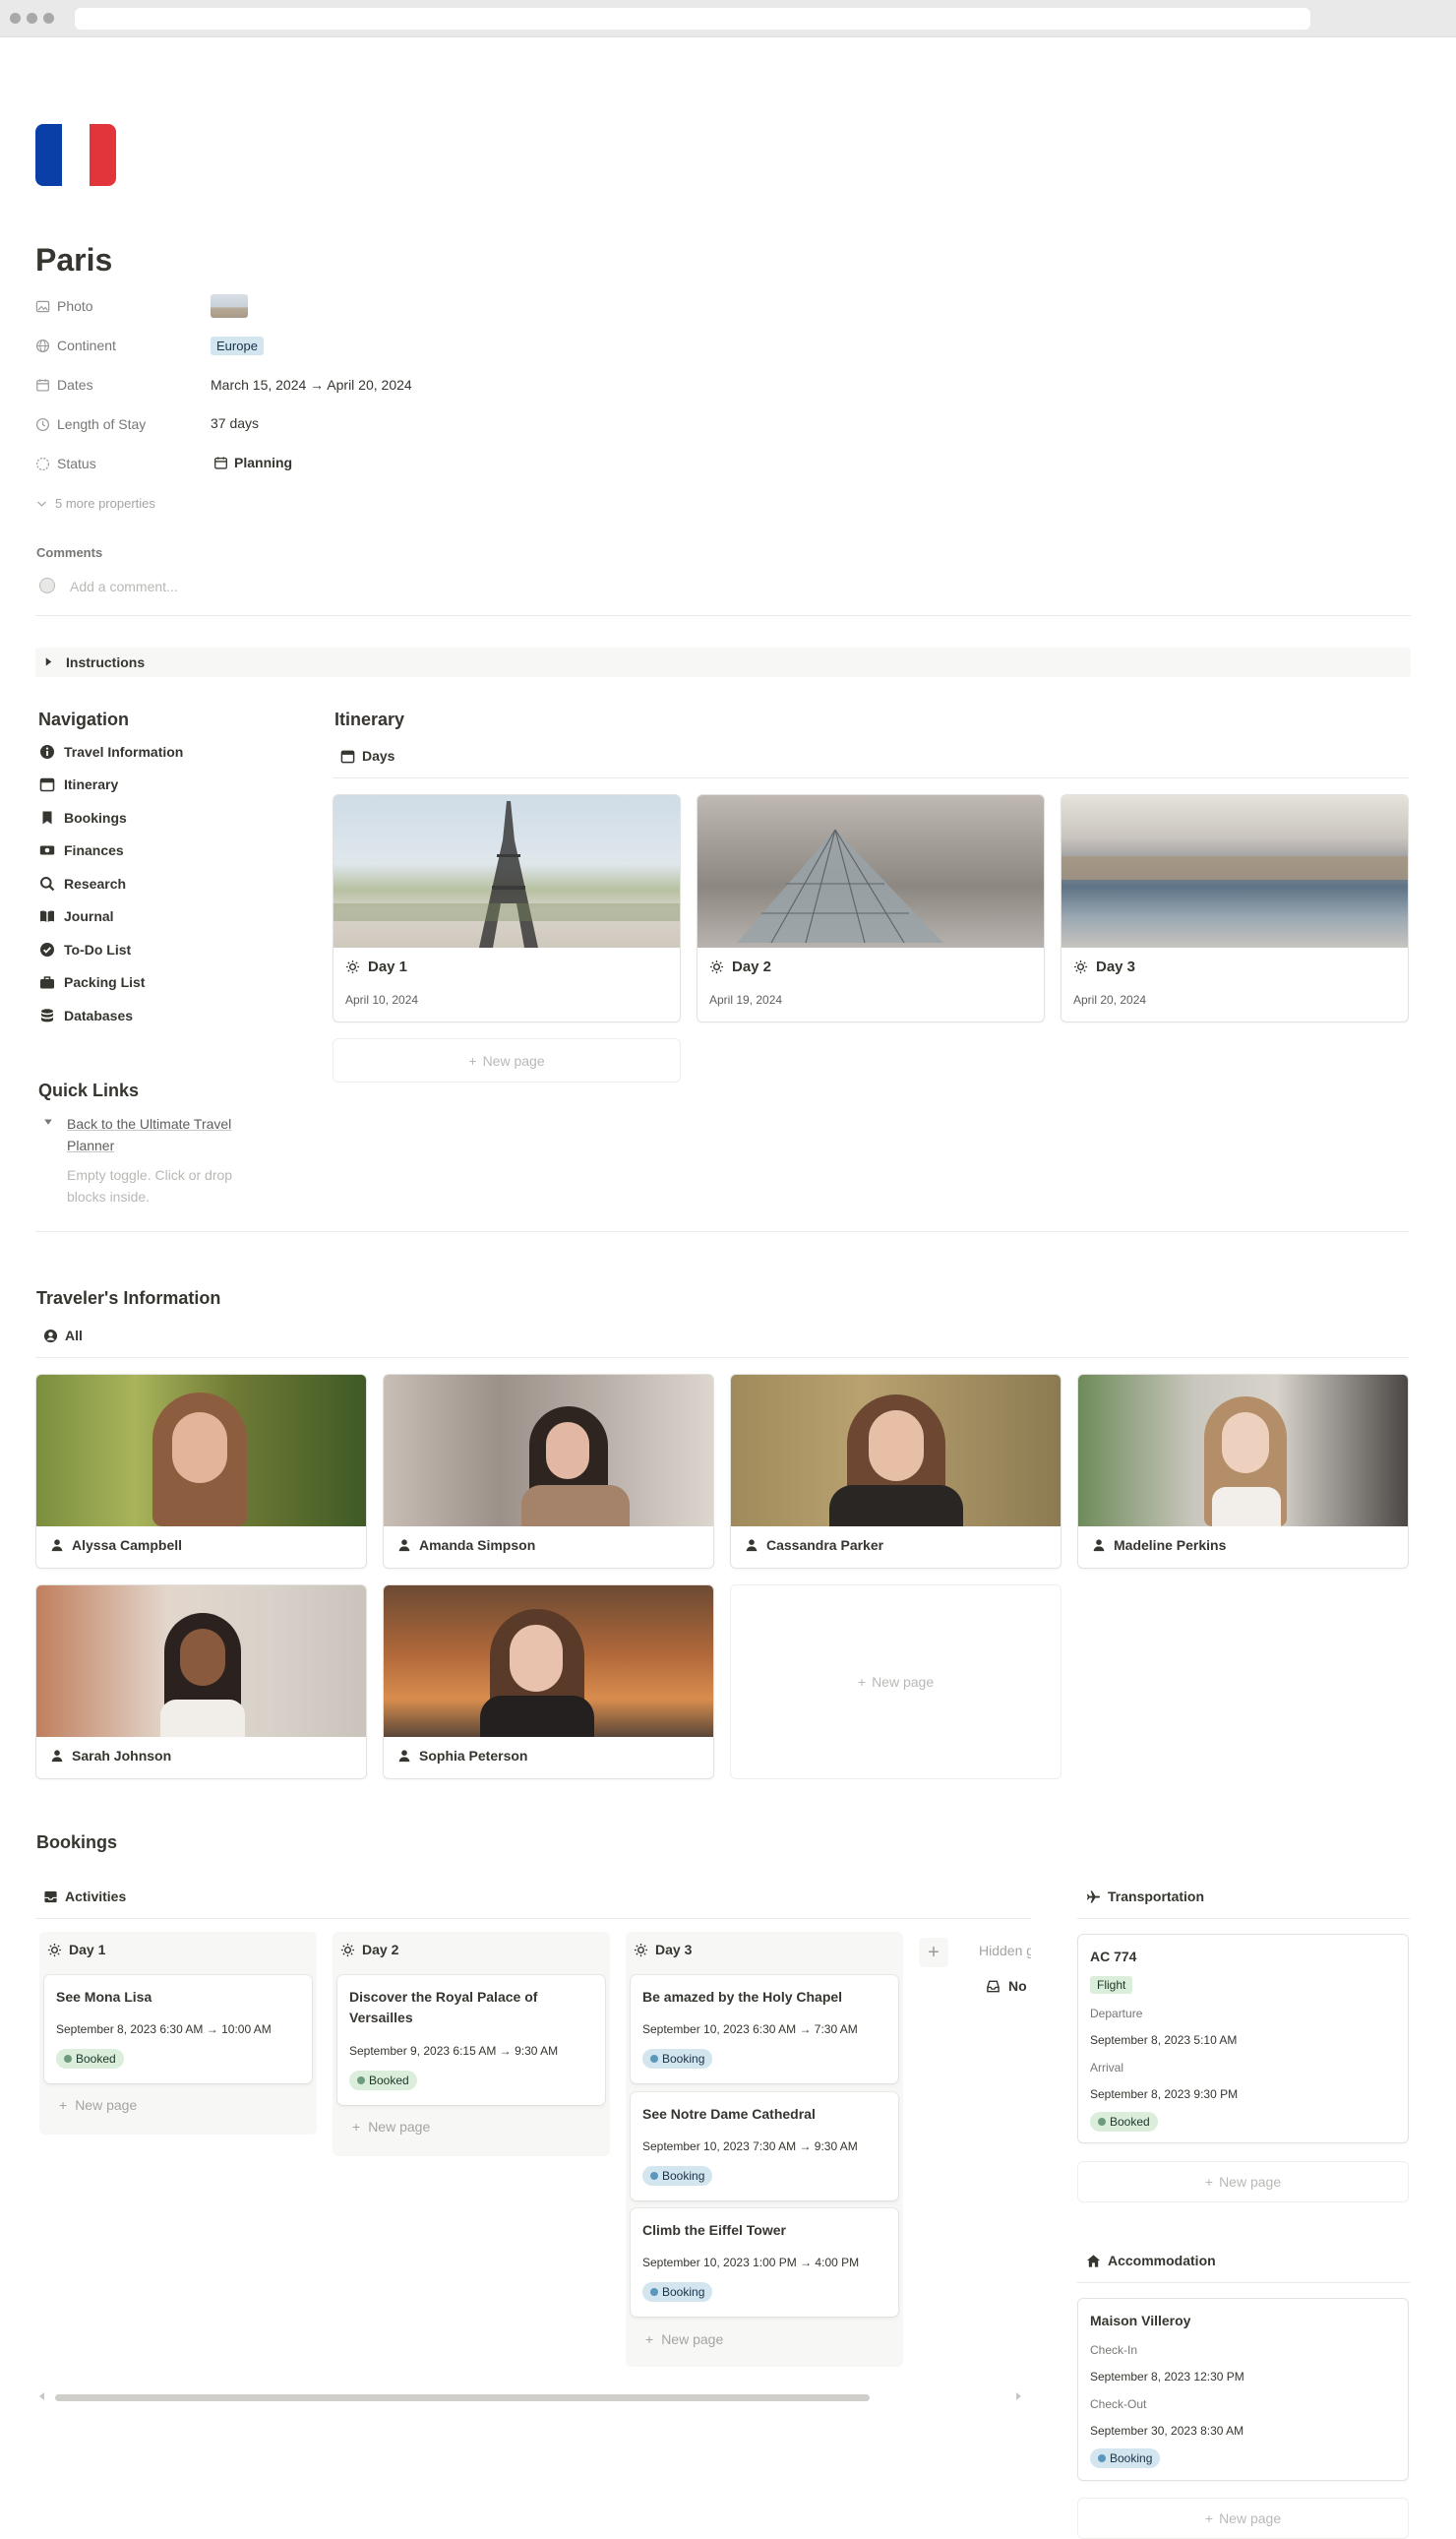 Image resolution: width=1456 pixels, height=2539 pixels. I want to click on nav-label: Finances, so click(94, 850).